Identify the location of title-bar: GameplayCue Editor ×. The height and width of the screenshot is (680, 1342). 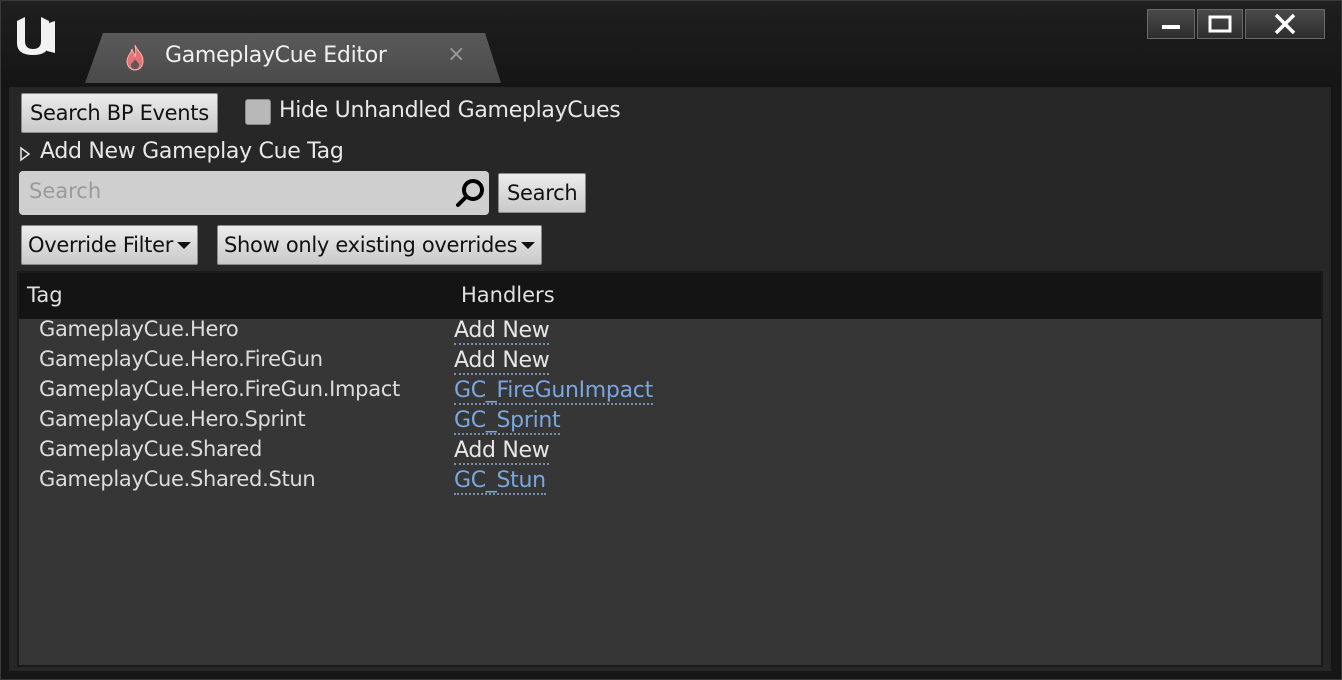
(671, 44).